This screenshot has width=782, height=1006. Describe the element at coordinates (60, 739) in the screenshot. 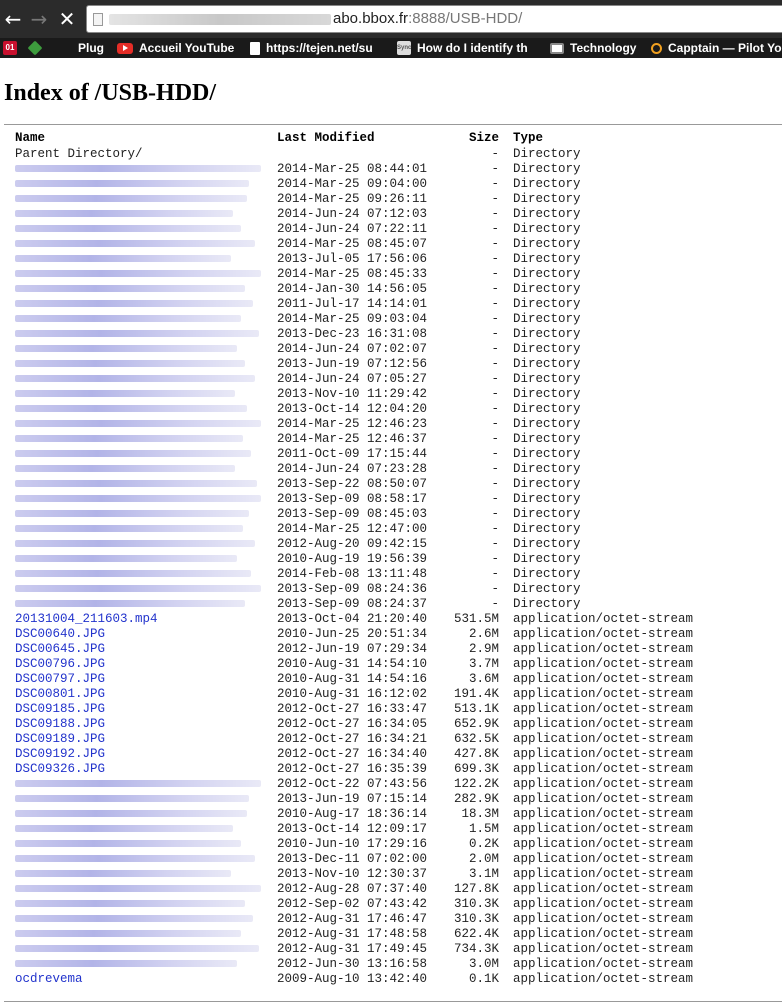

I see `file-link: DSC09189.JPG` at that location.